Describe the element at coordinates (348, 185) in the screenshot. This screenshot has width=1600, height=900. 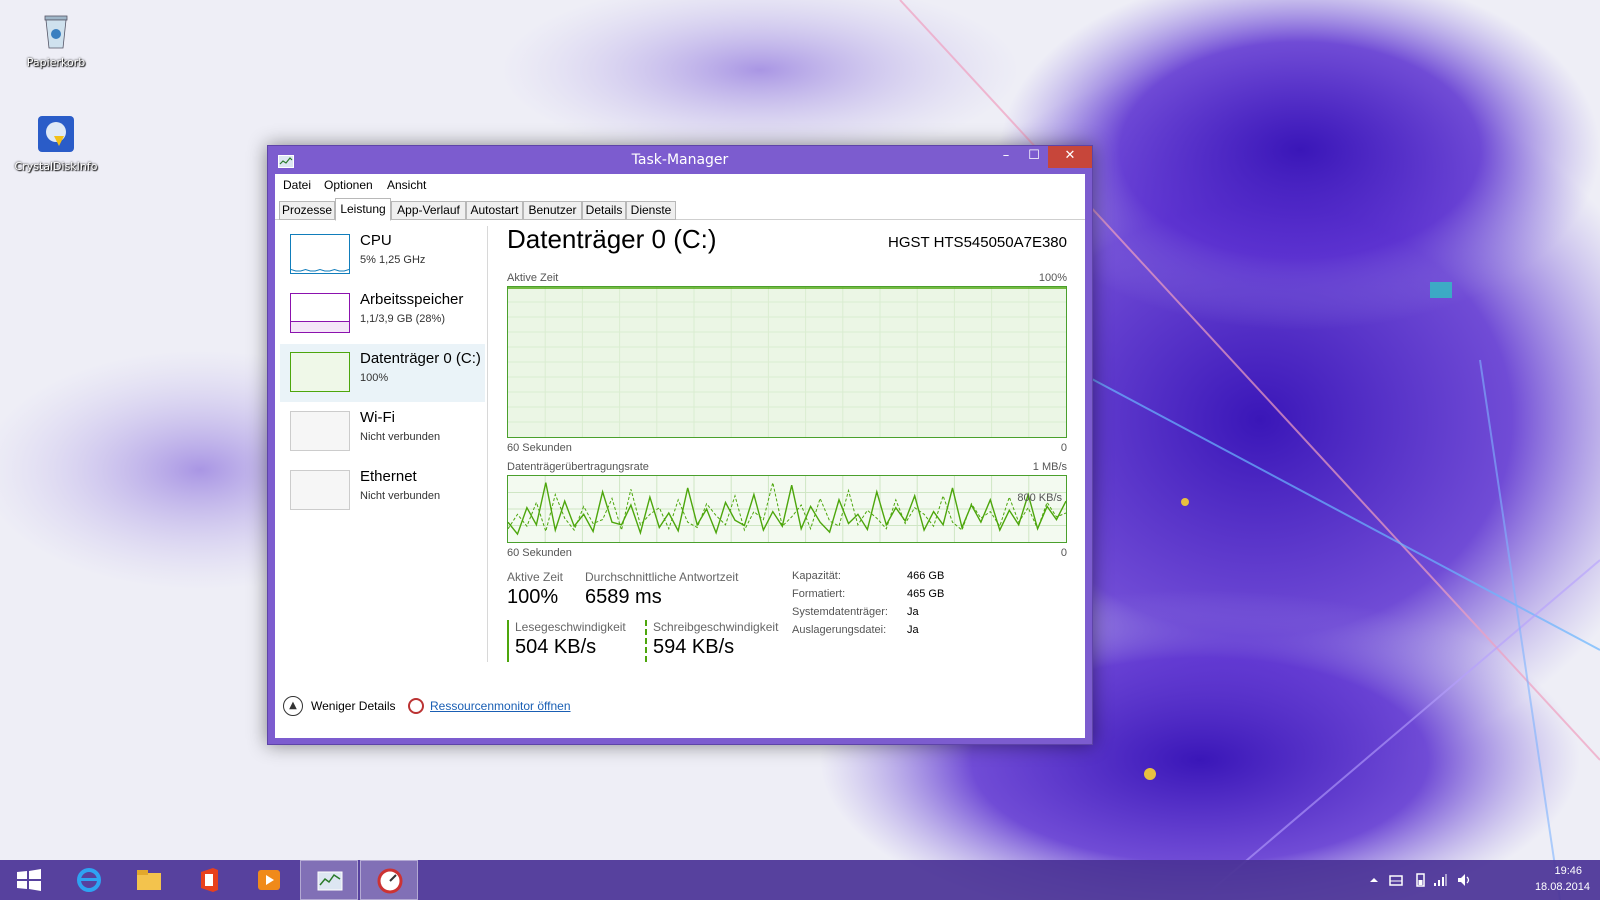
I see `menu-optionen: Optionen` at that location.